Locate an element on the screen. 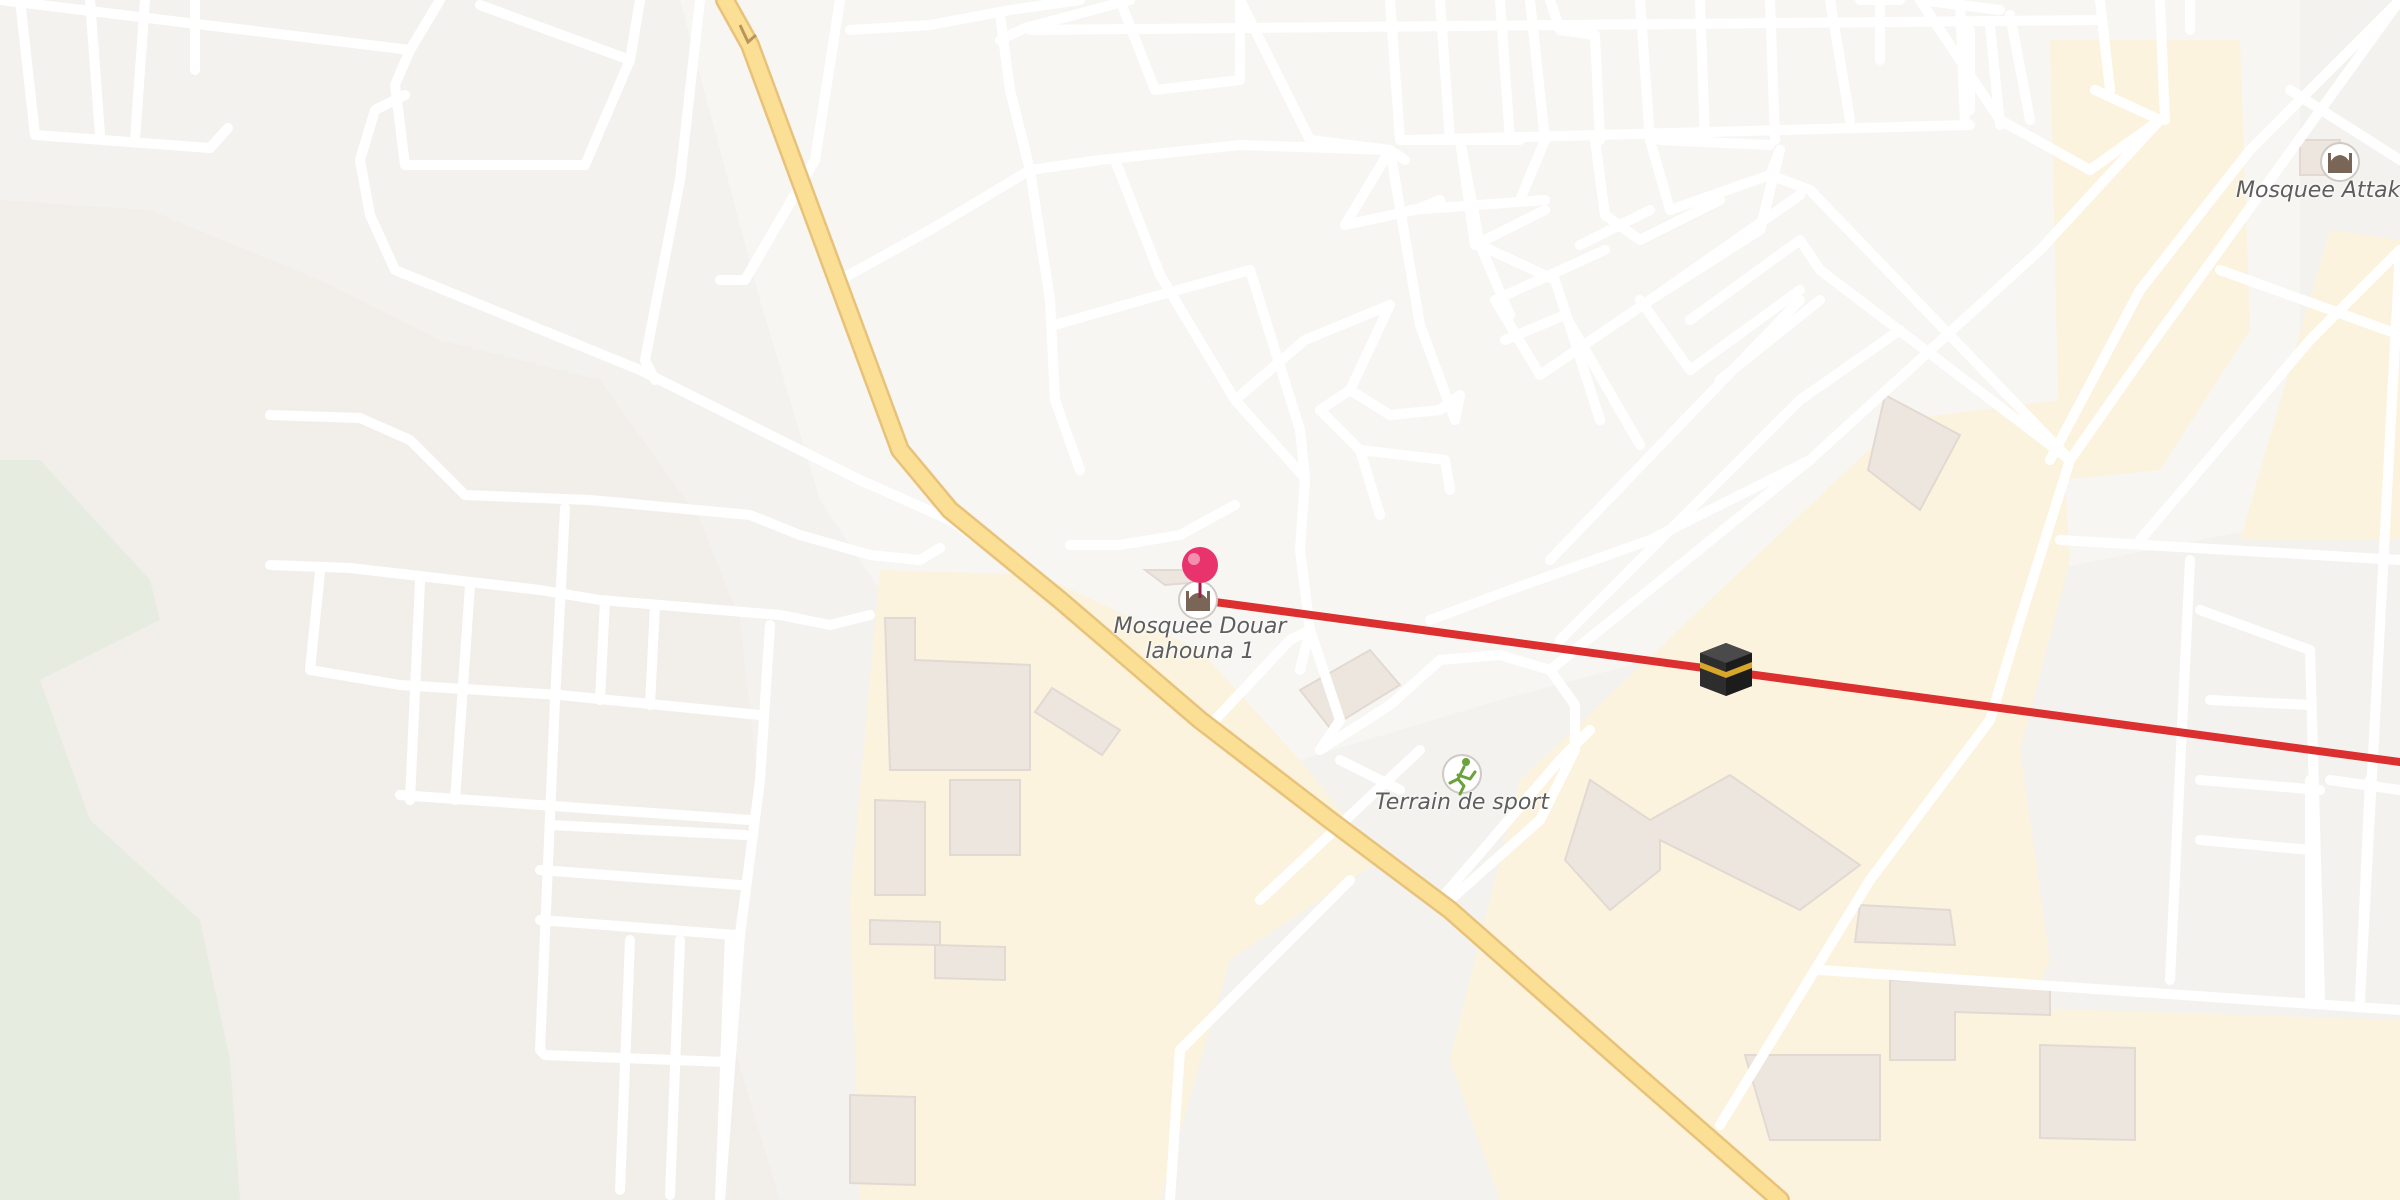 The width and height of the screenshot is (2400, 1200). poi-label-line: Terrain de sport is located at coordinates (1462, 802).